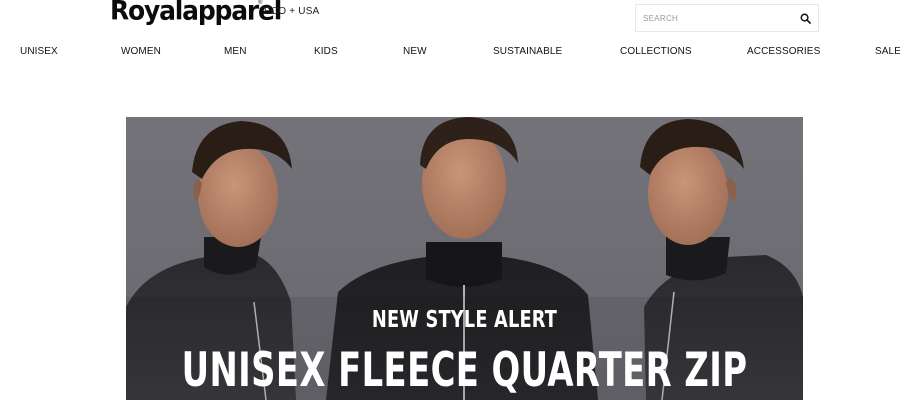 This screenshot has height=400, width=900. Describe the element at coordinates (292, 11) in the screenshot. I see `brand-tagline: ECO + USA` at that location.